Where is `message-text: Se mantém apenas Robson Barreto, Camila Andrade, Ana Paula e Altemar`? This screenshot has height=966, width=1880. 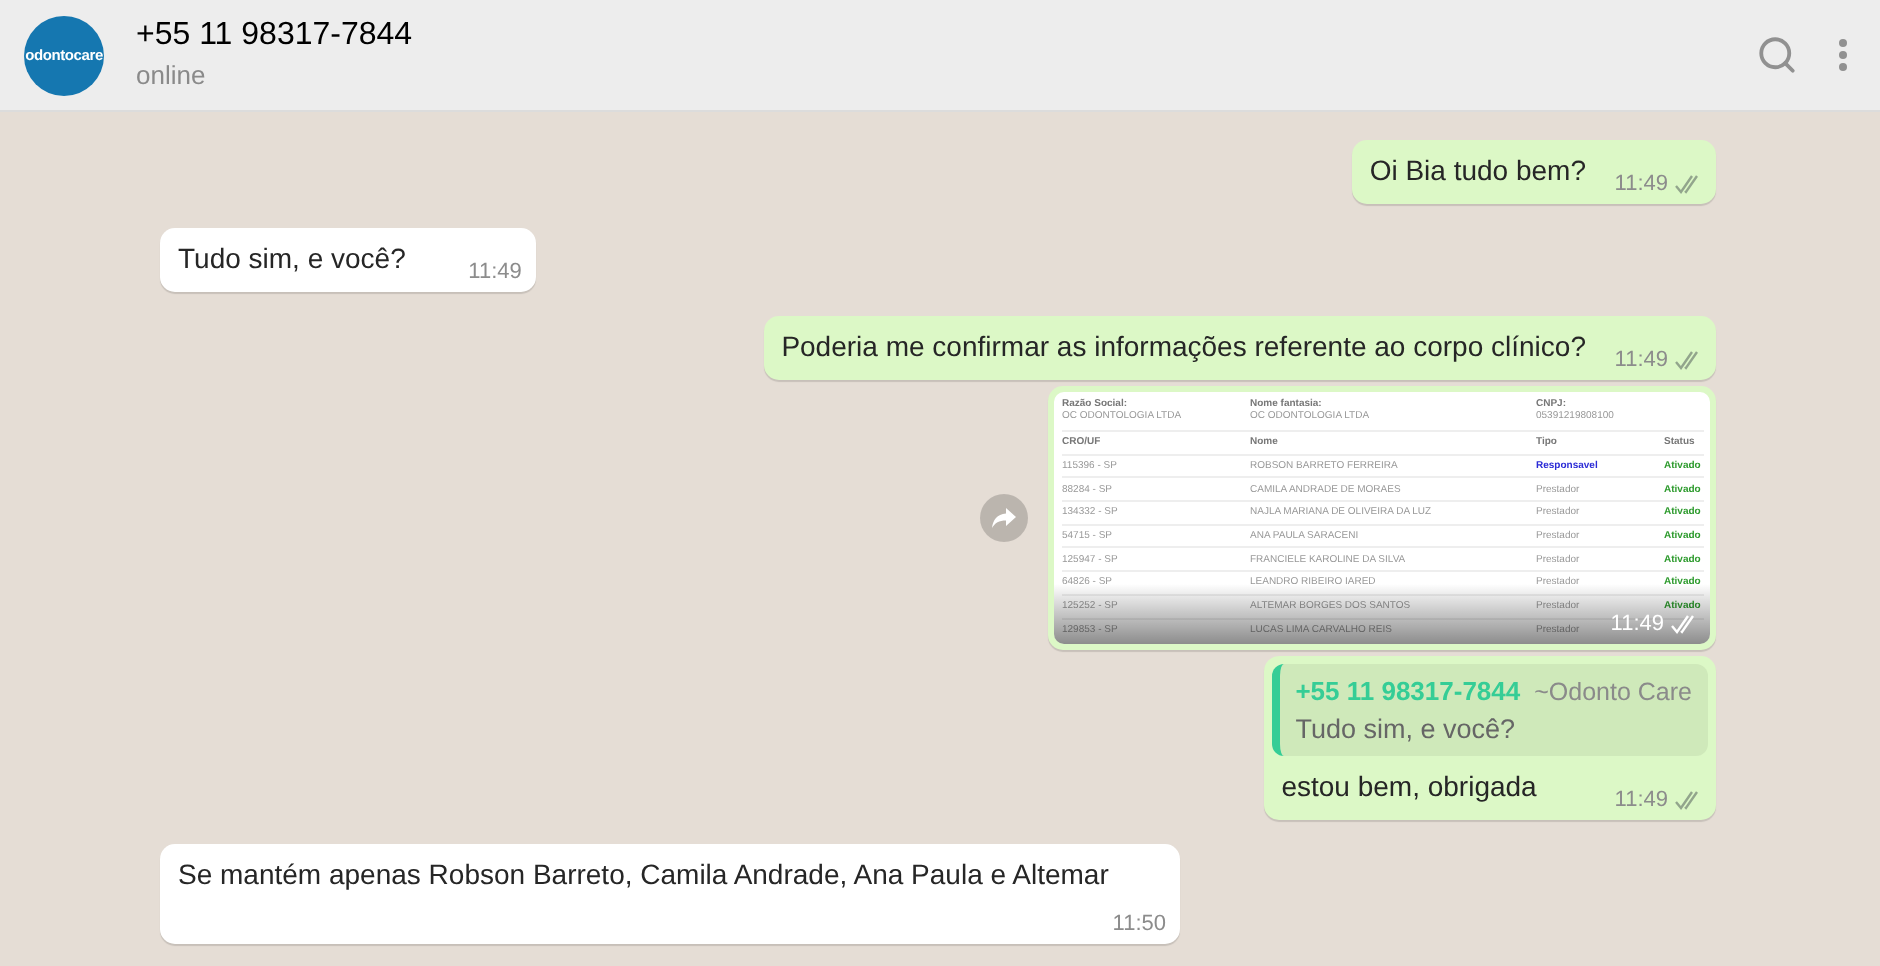 message-text: Se mantém apenas Robson Barreto, Camila Andrade, Ana Paula e Altemar is located at coordinates (643, 874).